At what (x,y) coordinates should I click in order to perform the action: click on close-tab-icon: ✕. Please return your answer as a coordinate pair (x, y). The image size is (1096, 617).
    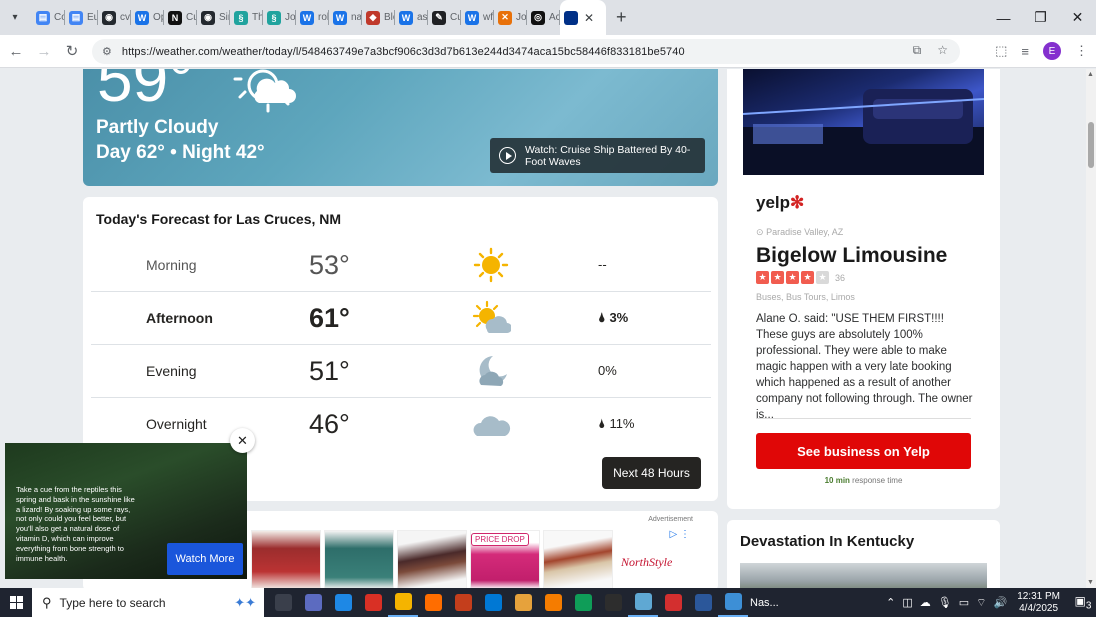
    Looking at the image, I should click on (589, 18).